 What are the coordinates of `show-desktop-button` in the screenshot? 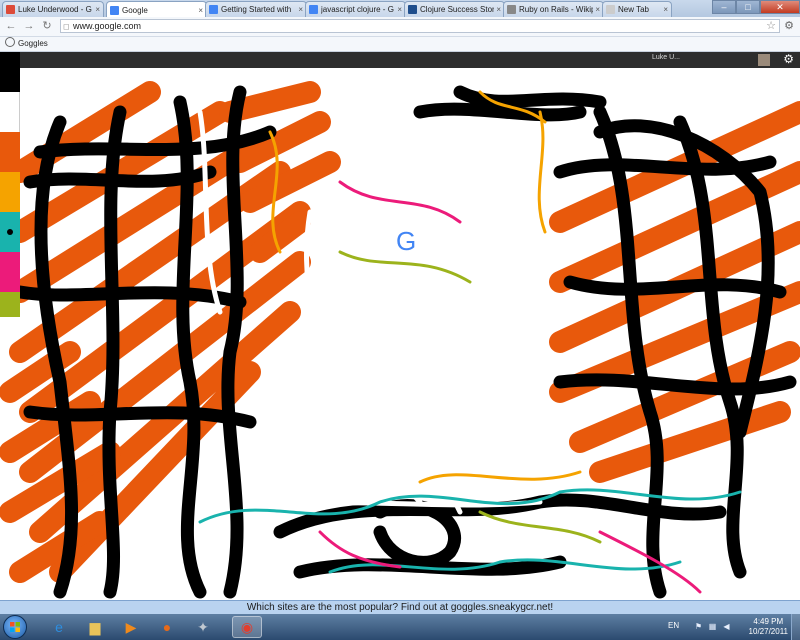 It's located at (795, 627).